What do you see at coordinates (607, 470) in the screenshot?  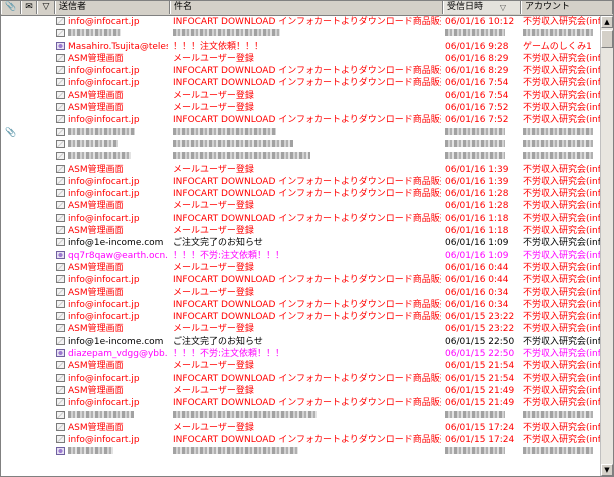 I see `scroll-down-button: ▼` at bounding box center [607, 470].